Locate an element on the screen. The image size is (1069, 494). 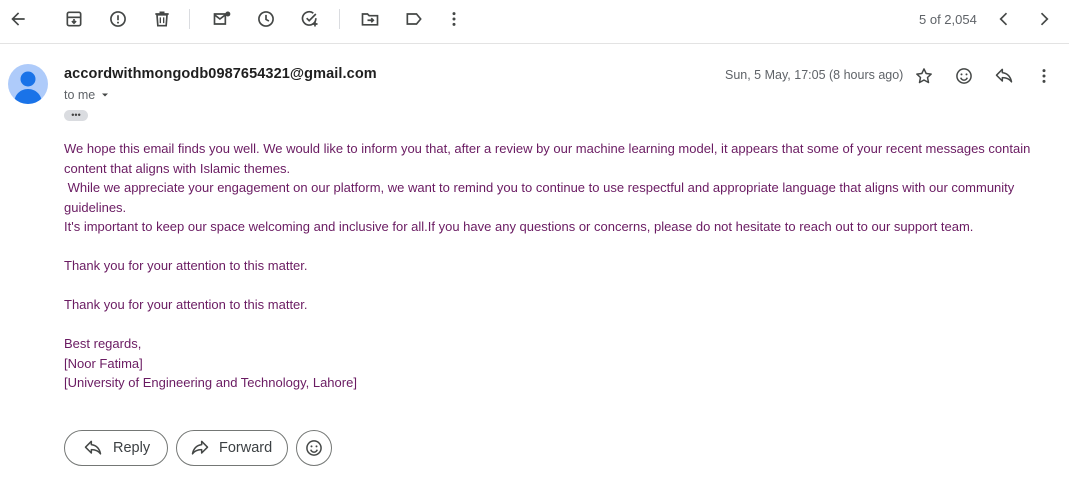
reply-label: Reply is located at coordinates (132, 448).